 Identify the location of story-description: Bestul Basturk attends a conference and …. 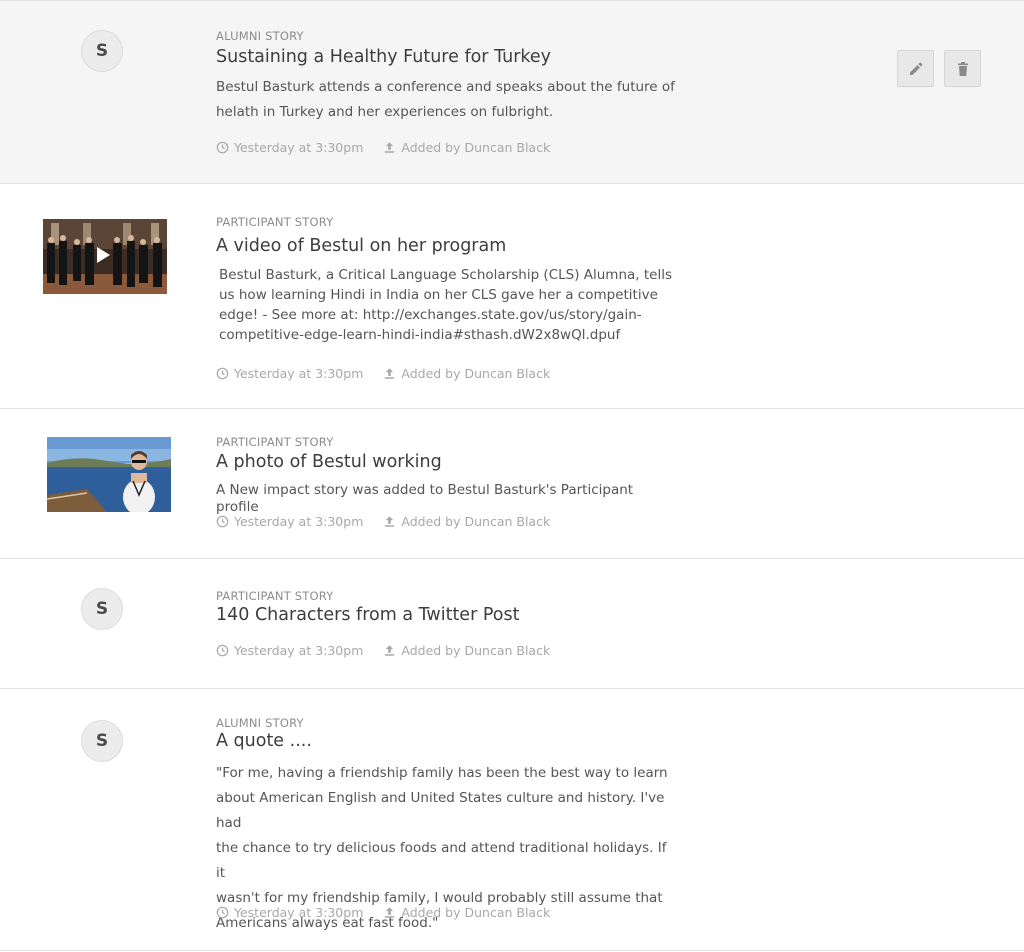
(445, 100).